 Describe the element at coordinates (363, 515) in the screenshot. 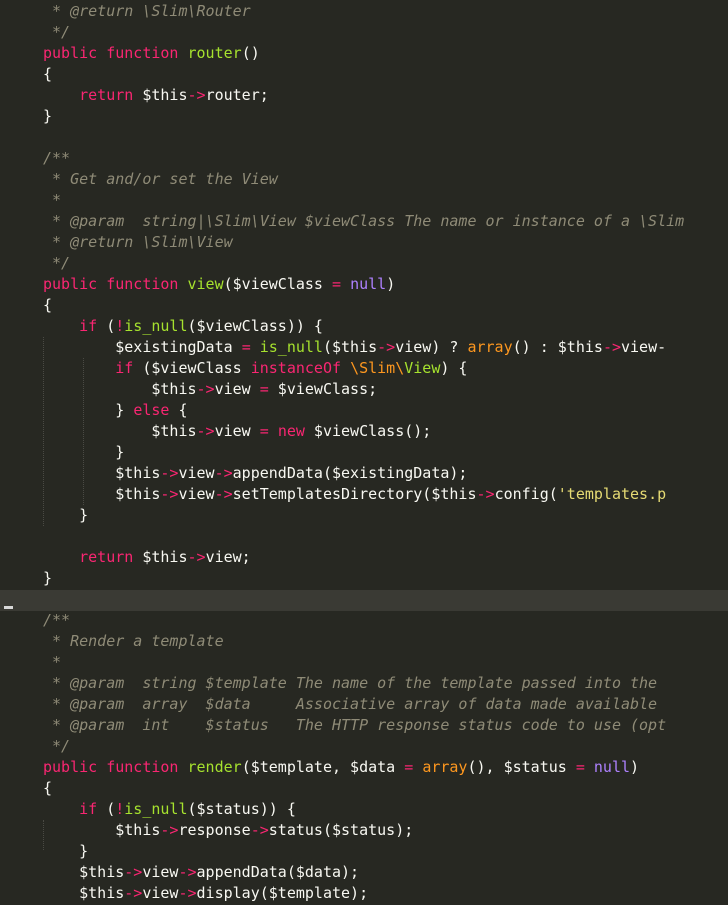

I see `code-line: }` at that location.